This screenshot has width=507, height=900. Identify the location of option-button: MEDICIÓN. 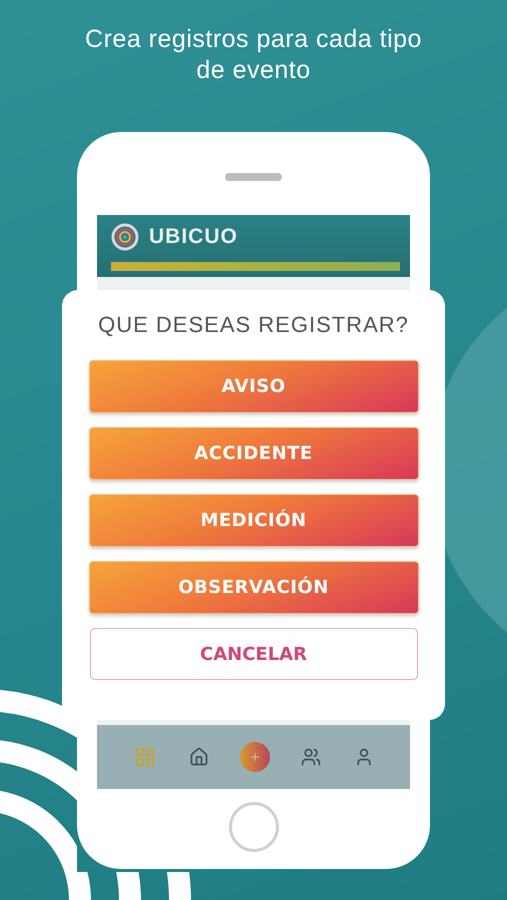
(253, 520).